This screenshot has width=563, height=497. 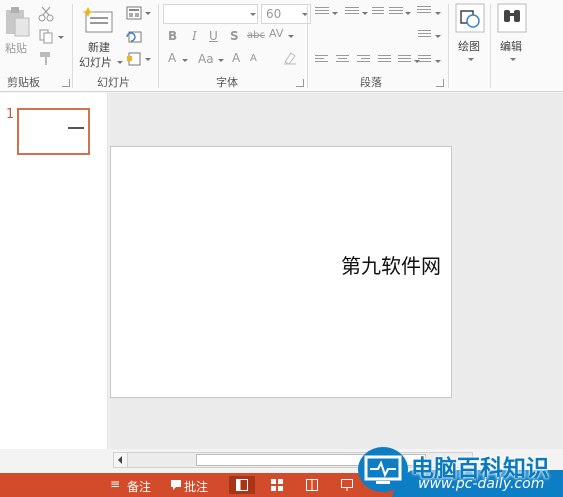 What do you see at coordinates (365, 13) in the screenshot?
I see `numbering-dropdown-icon` at bounding box center [365, 13].